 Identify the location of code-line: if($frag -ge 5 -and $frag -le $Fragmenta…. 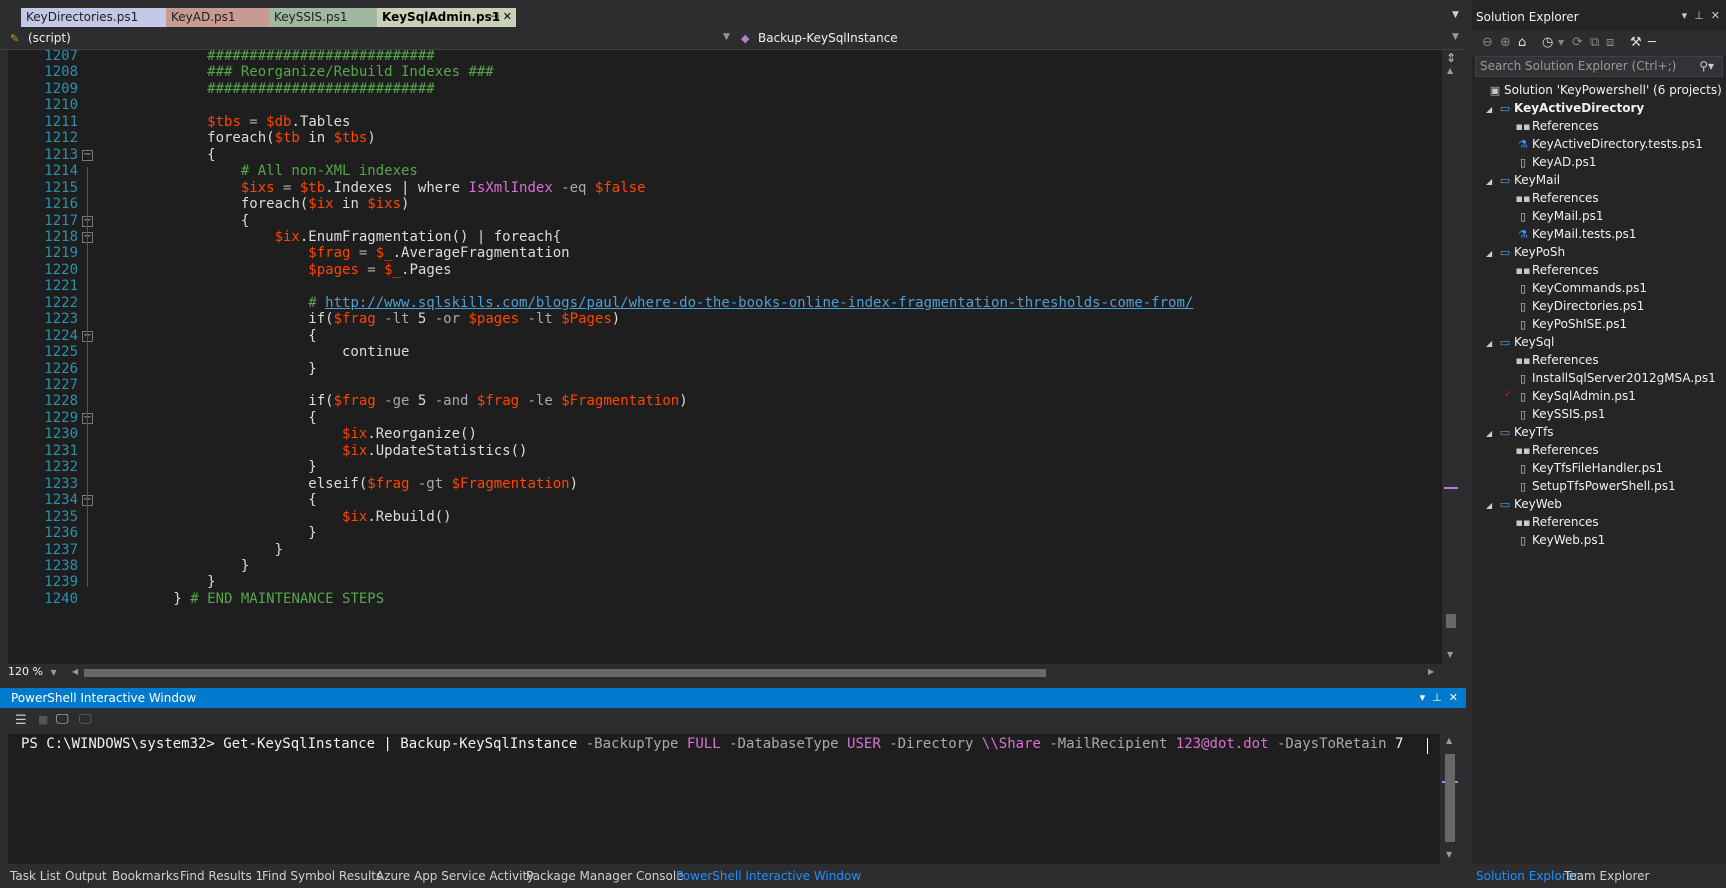
(396, 401).